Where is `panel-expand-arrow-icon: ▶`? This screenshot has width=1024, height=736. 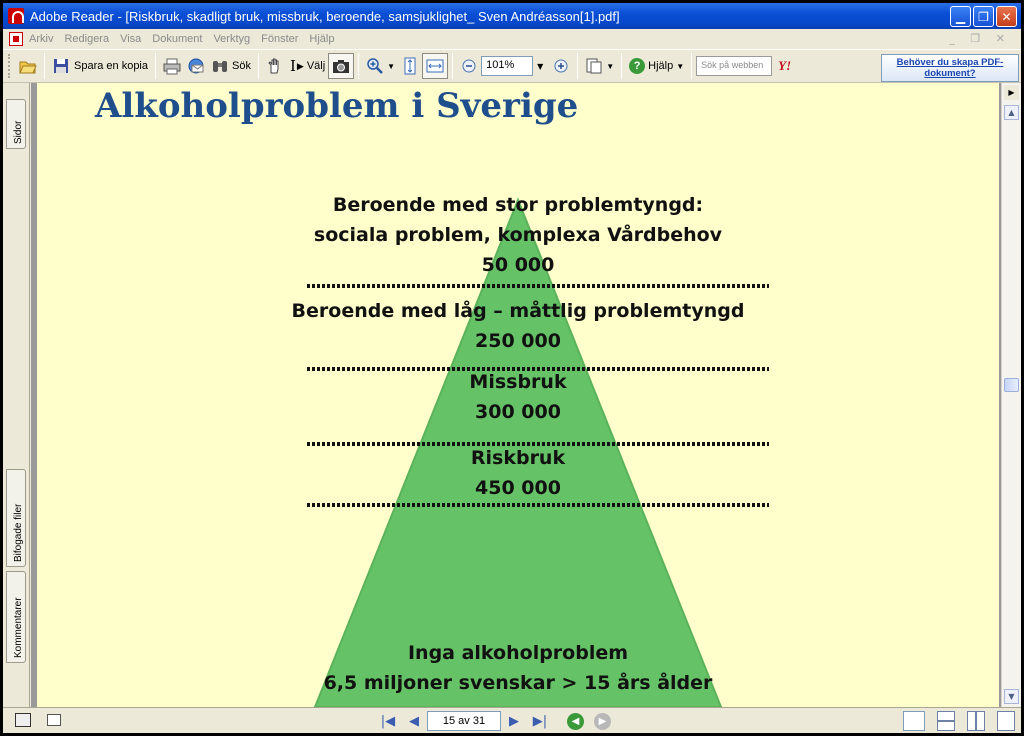 panel-expand-arrow-icon: ▶ is located at coordinates (1011, 92).